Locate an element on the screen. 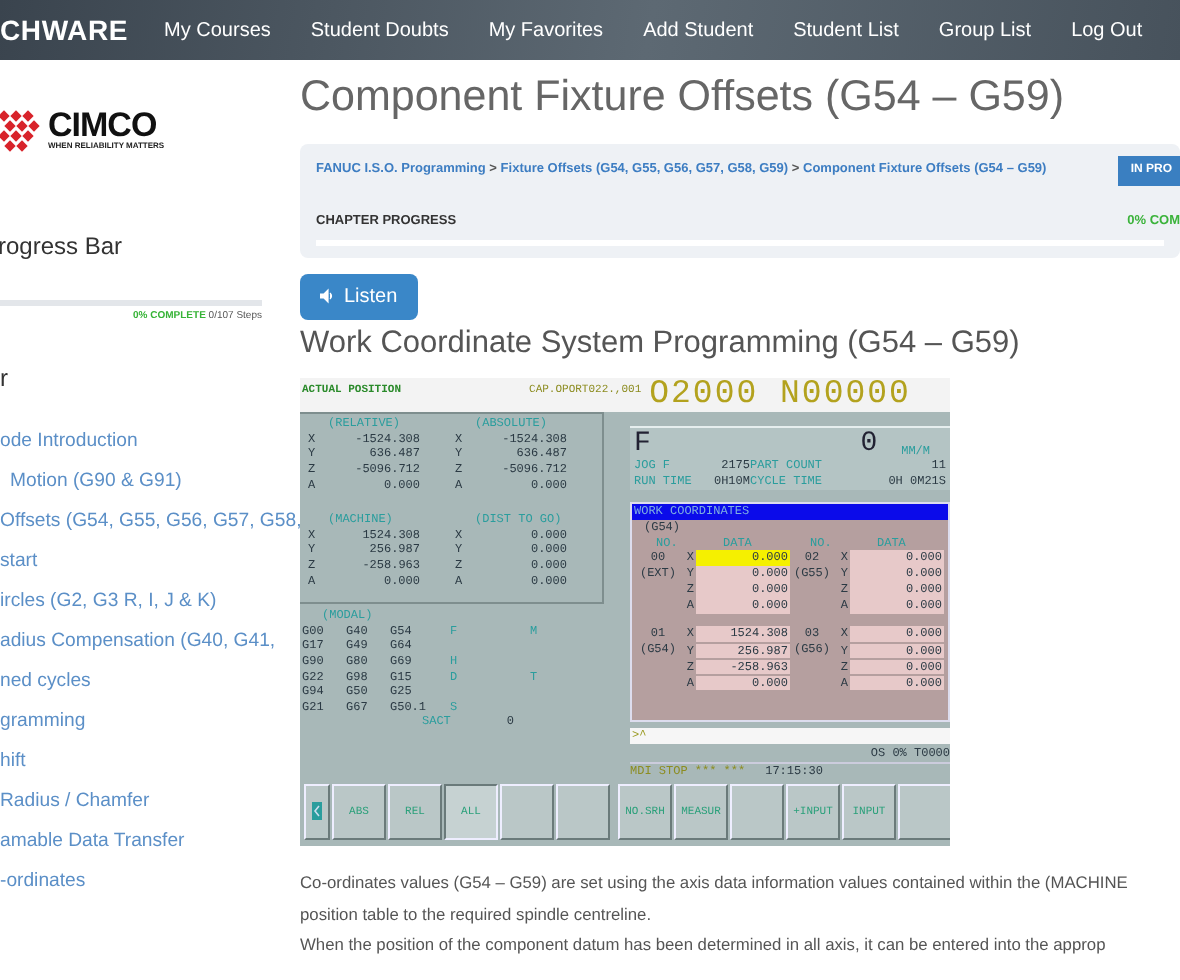 The width and height of the screenshot is (1180, 980). page-title: Component Fixture Offsets (G54 – G59) is located at coordinates (683, 98).